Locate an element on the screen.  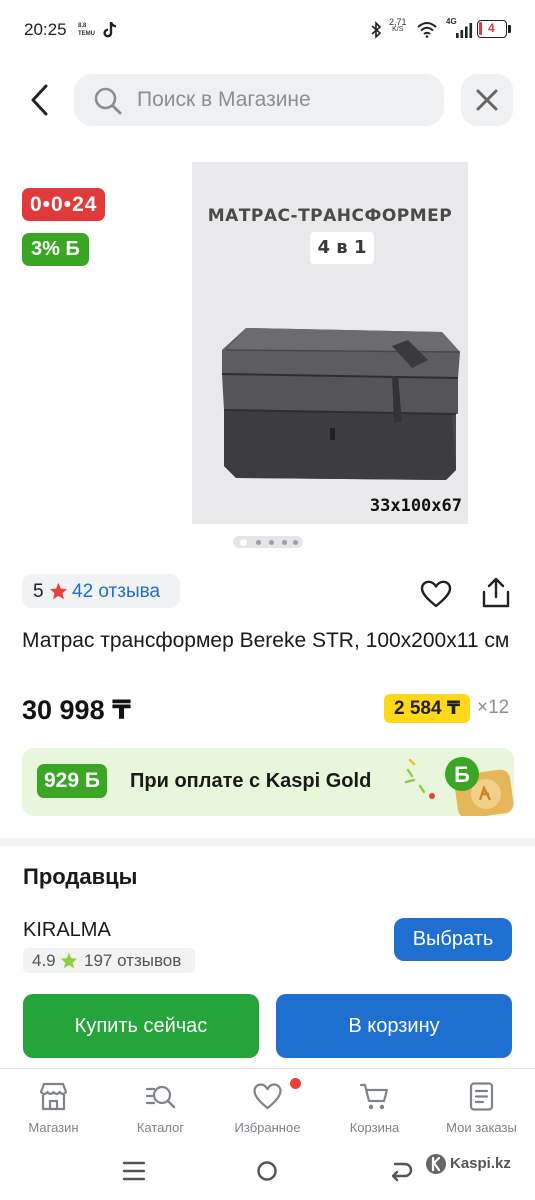
bonus-badge: 3% Б is located at coordinates (55, 249).